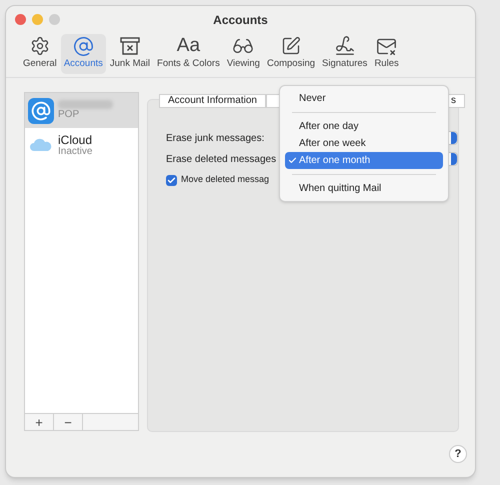  I want to click on toolbar-tab: Rules, so click(386, 54).